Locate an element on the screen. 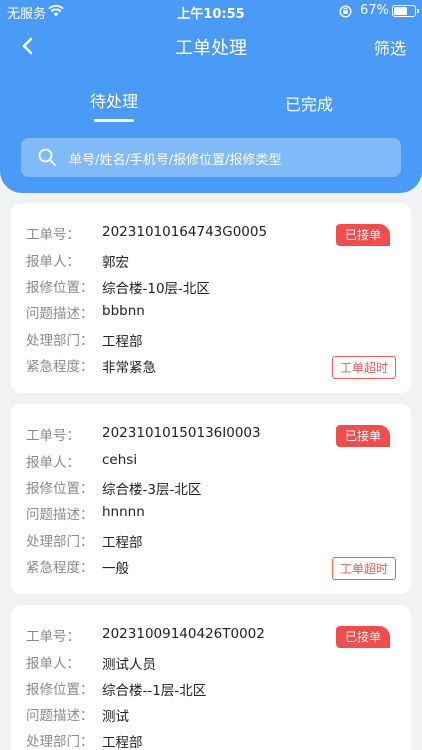 This screenshot has width=422, height=750. reporter-value: 郭宏 is located at coordinates (115, 263).